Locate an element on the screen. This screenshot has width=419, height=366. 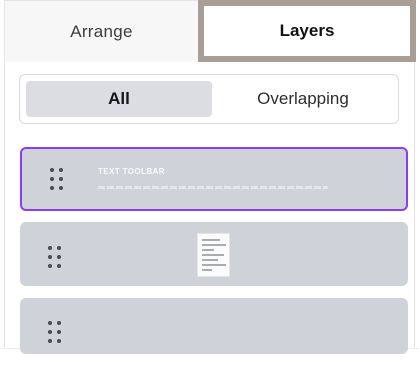
layer-item is located at coordinates (214, 326).